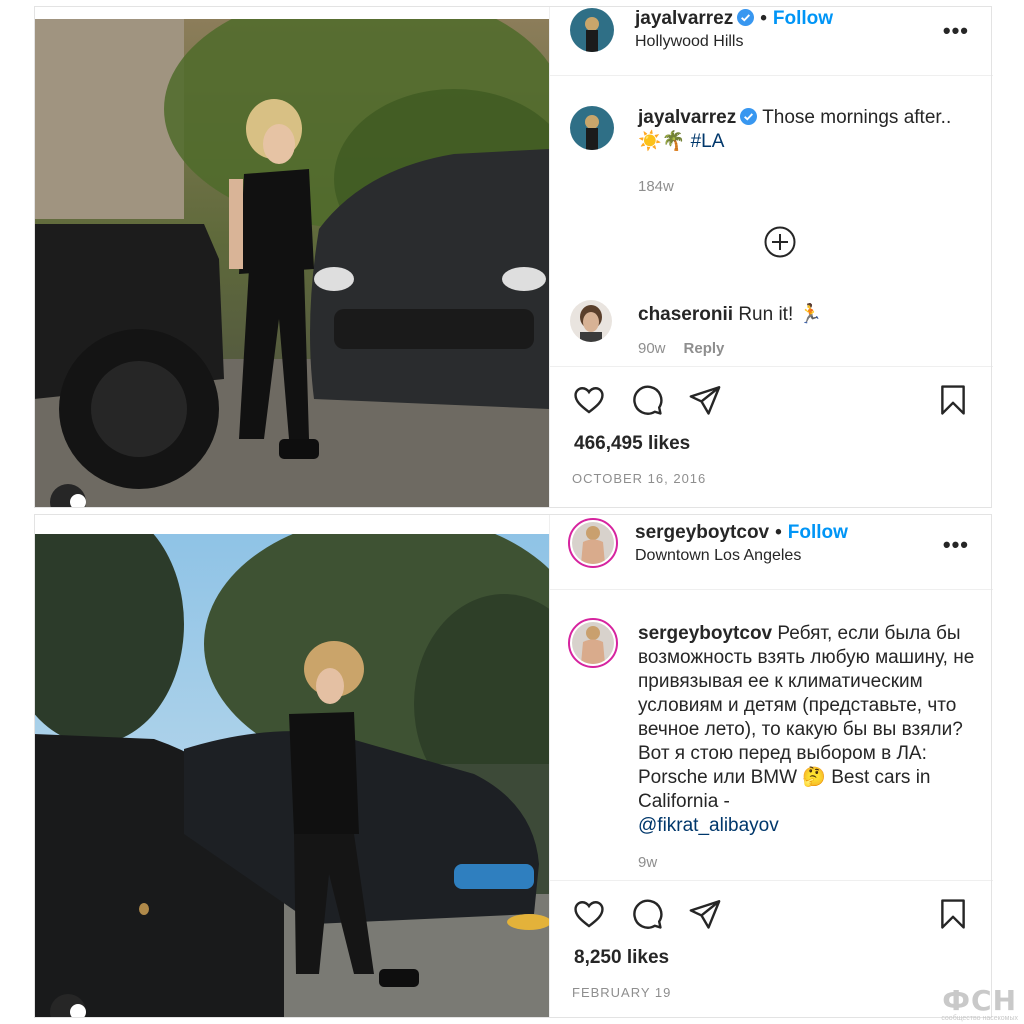 The image size is (1024, 1024). I want to click on watermark-tagline: сообщество насекомых, so click(979, 1018).